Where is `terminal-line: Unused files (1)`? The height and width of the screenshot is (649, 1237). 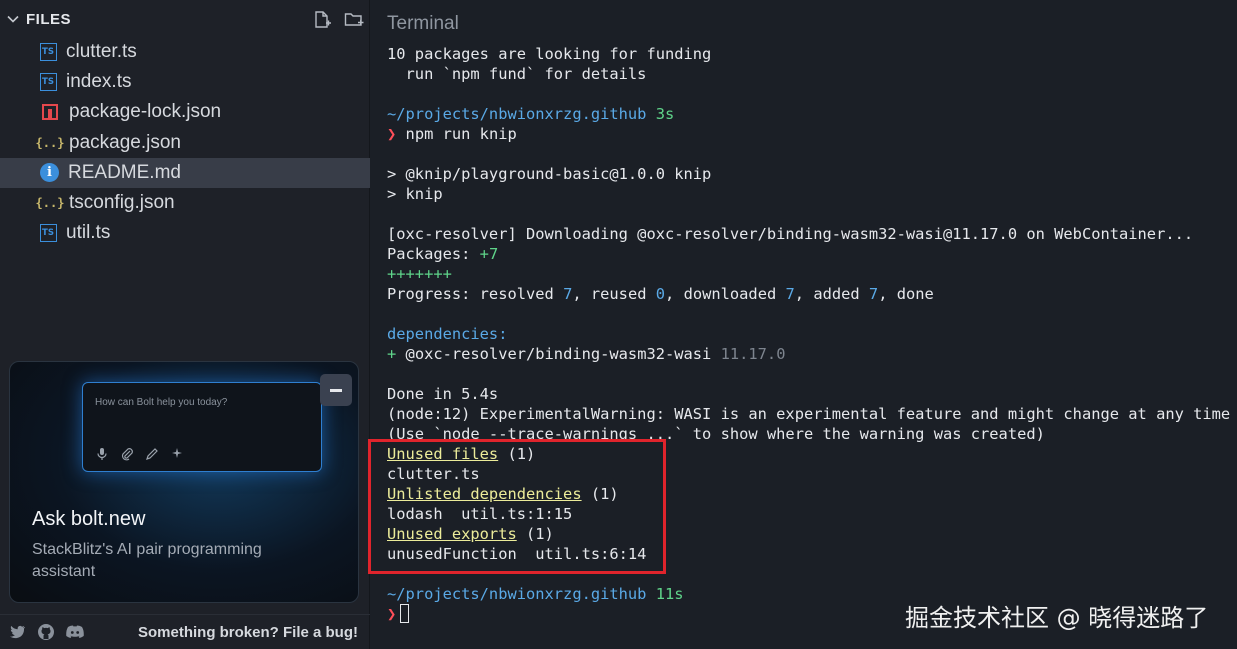
terminal-line: Unused files (1) is located at coordinates (809, 454).